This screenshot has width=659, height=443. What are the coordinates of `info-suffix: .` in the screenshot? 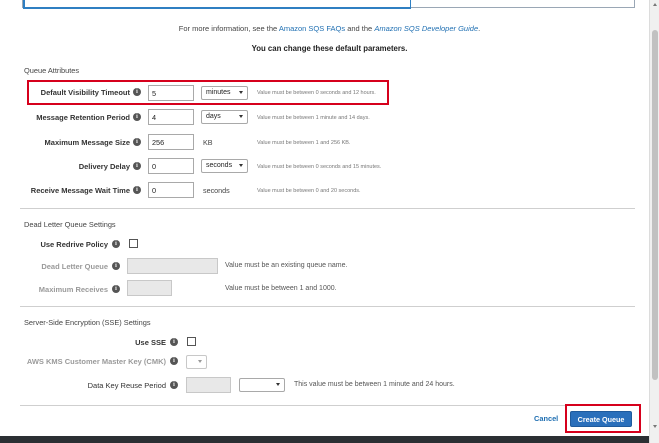 It's located at (479, 28).